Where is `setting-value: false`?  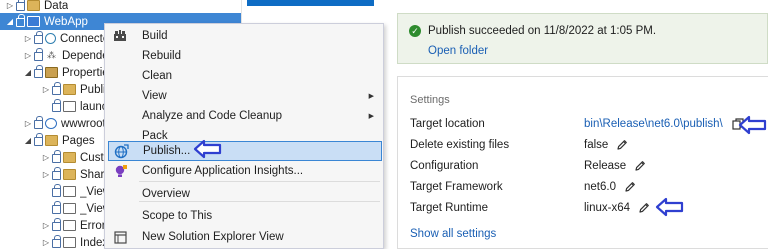 setting-value: false is located at coordinates (596, 145).